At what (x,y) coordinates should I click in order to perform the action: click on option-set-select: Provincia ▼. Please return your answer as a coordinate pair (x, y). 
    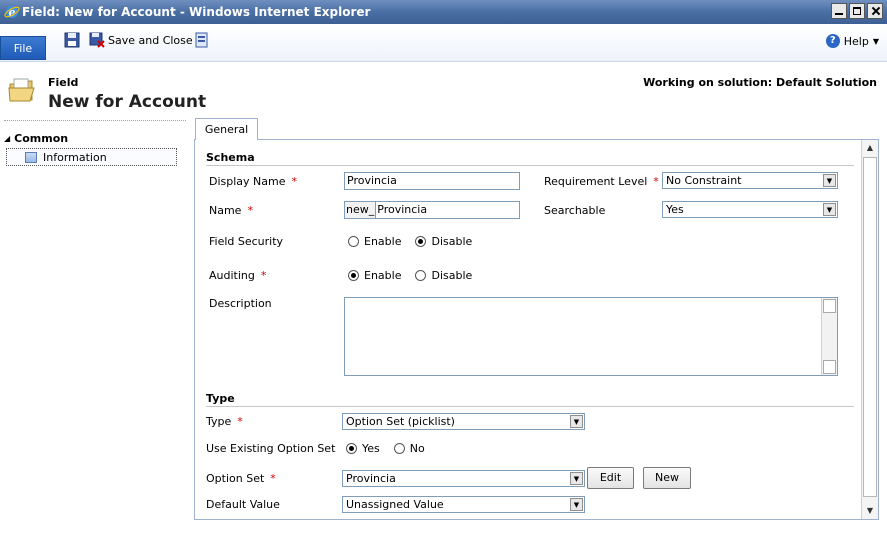
    Looking at the image, I should click on (463, 478).